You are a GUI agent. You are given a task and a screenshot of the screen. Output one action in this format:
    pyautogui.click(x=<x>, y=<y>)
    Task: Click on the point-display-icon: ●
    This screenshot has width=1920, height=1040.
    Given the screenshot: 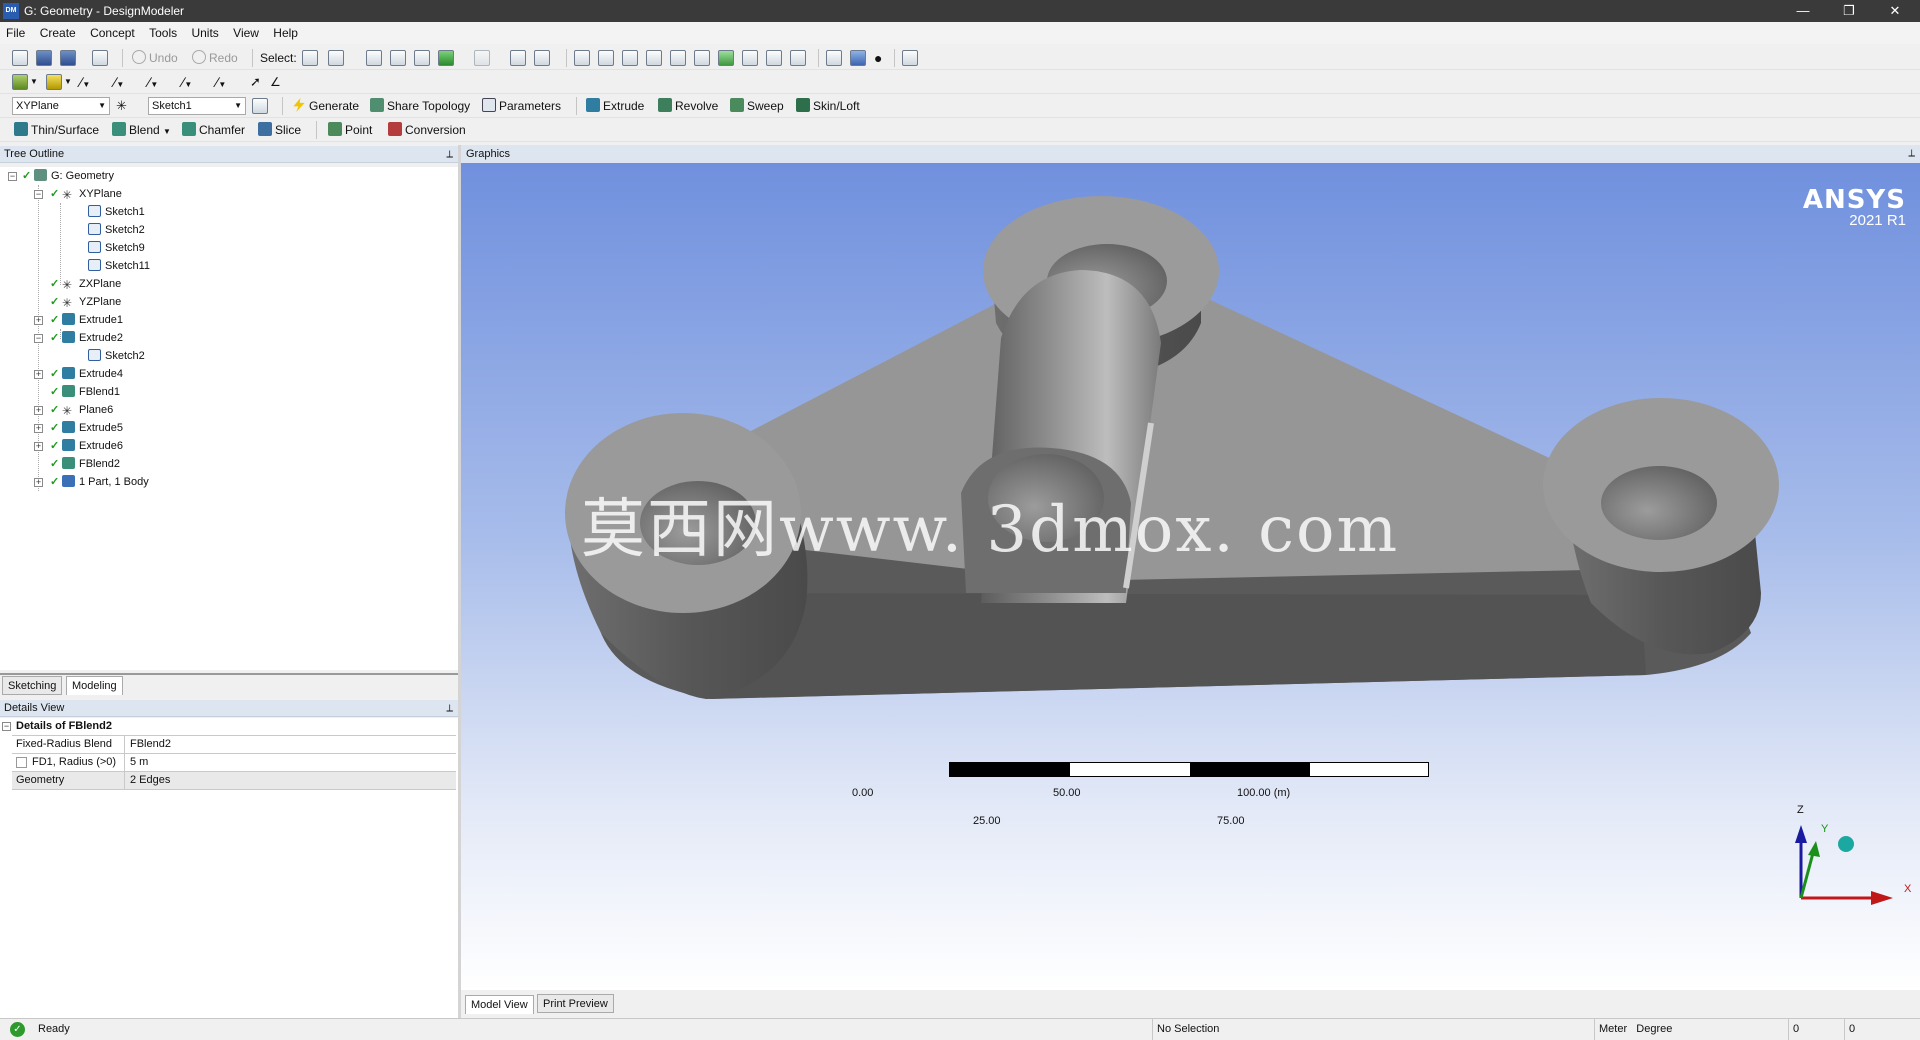 What is the action you would take?
    pyautogui.click(x=878, y=58)
    